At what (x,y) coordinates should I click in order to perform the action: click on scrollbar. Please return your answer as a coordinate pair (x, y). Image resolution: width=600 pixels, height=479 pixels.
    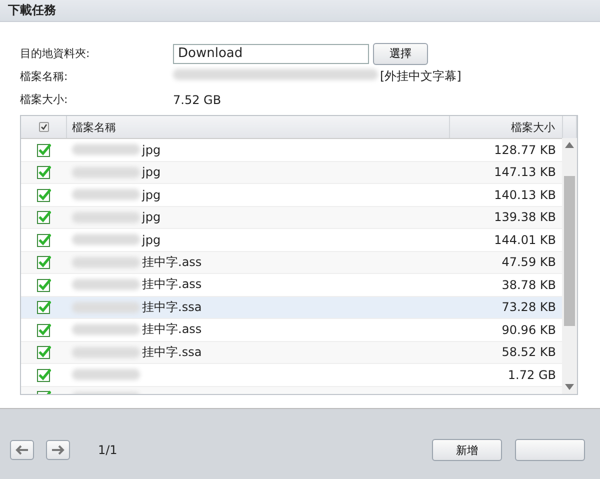
    Looking at the image, I should click on (569, 266).